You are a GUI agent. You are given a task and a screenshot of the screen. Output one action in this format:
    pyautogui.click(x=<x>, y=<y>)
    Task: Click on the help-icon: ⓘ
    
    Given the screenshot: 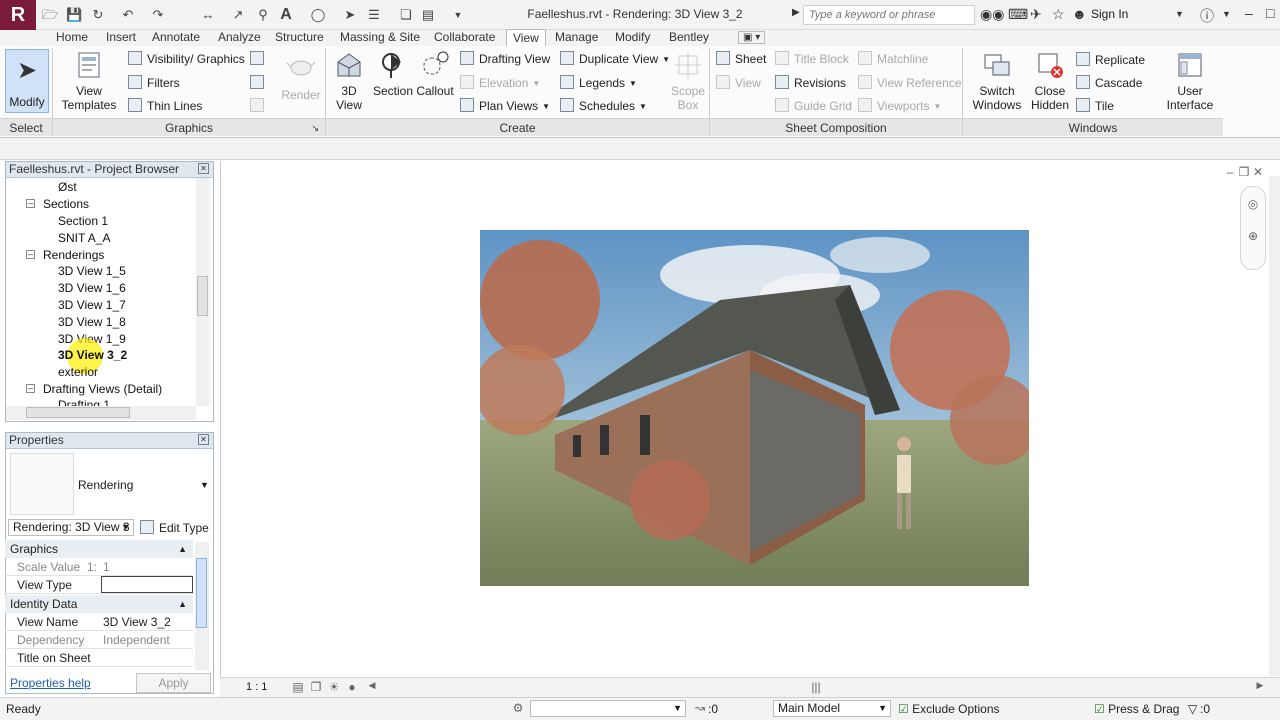 What is the action you would take?
    pyautogui.click(x=1207, y=16)
    